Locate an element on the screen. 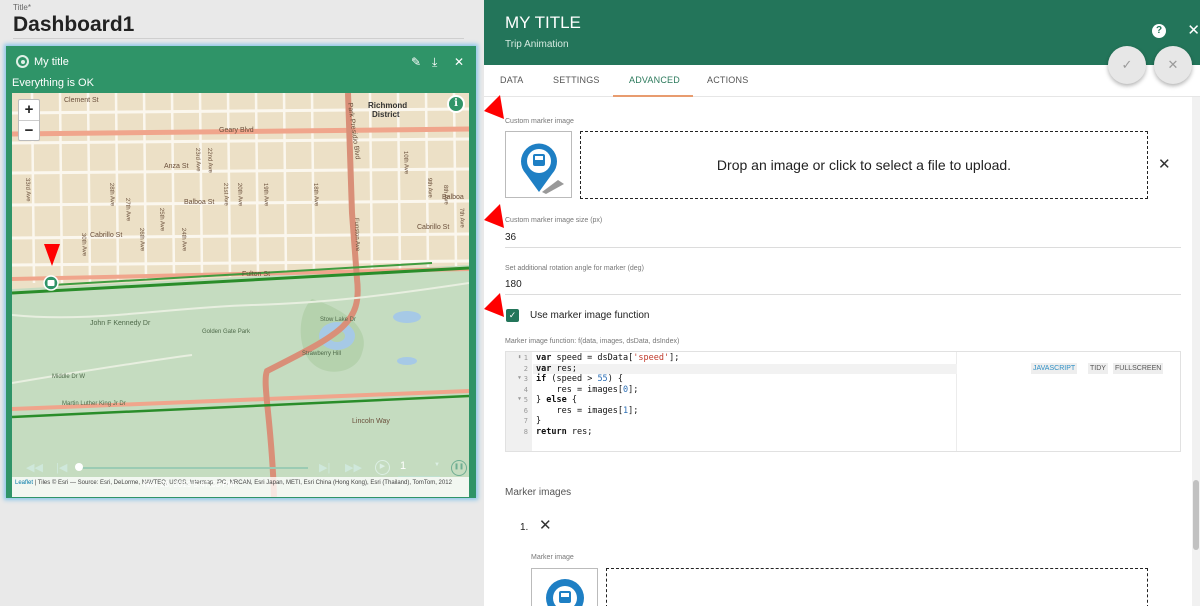 The width and height of the screenshot is (1200, 606). annotation-overlay is located at coordinates (274, 206).